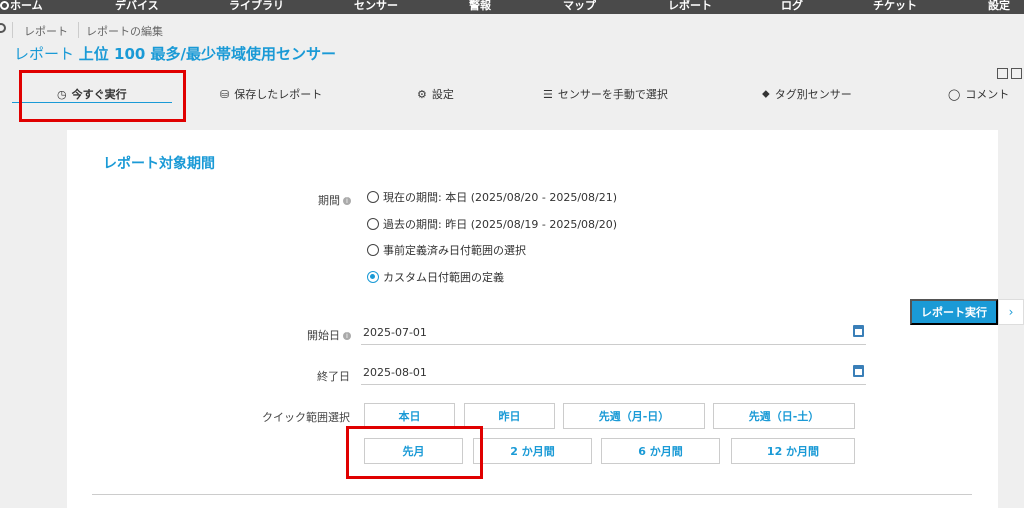 The width and height of the screenshot is (1024, 508). I want to click on page-title: レポート 上位 100 最多/最少帯域使用センサー, so click(175, 54).